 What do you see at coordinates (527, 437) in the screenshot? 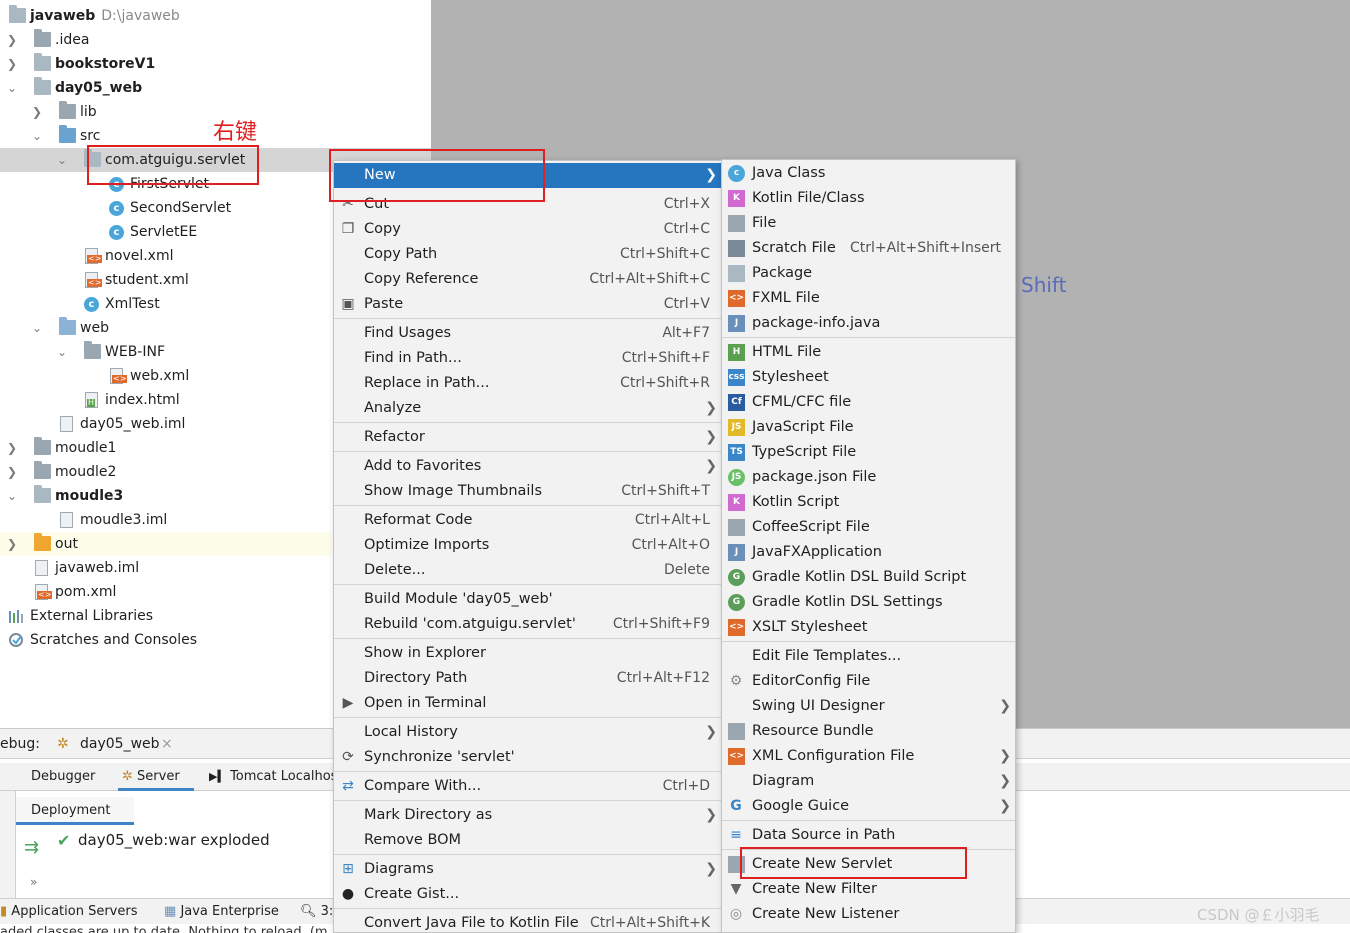
I see `menu-item-refactor: Refactor ❯` at bounding box center [527, 437].